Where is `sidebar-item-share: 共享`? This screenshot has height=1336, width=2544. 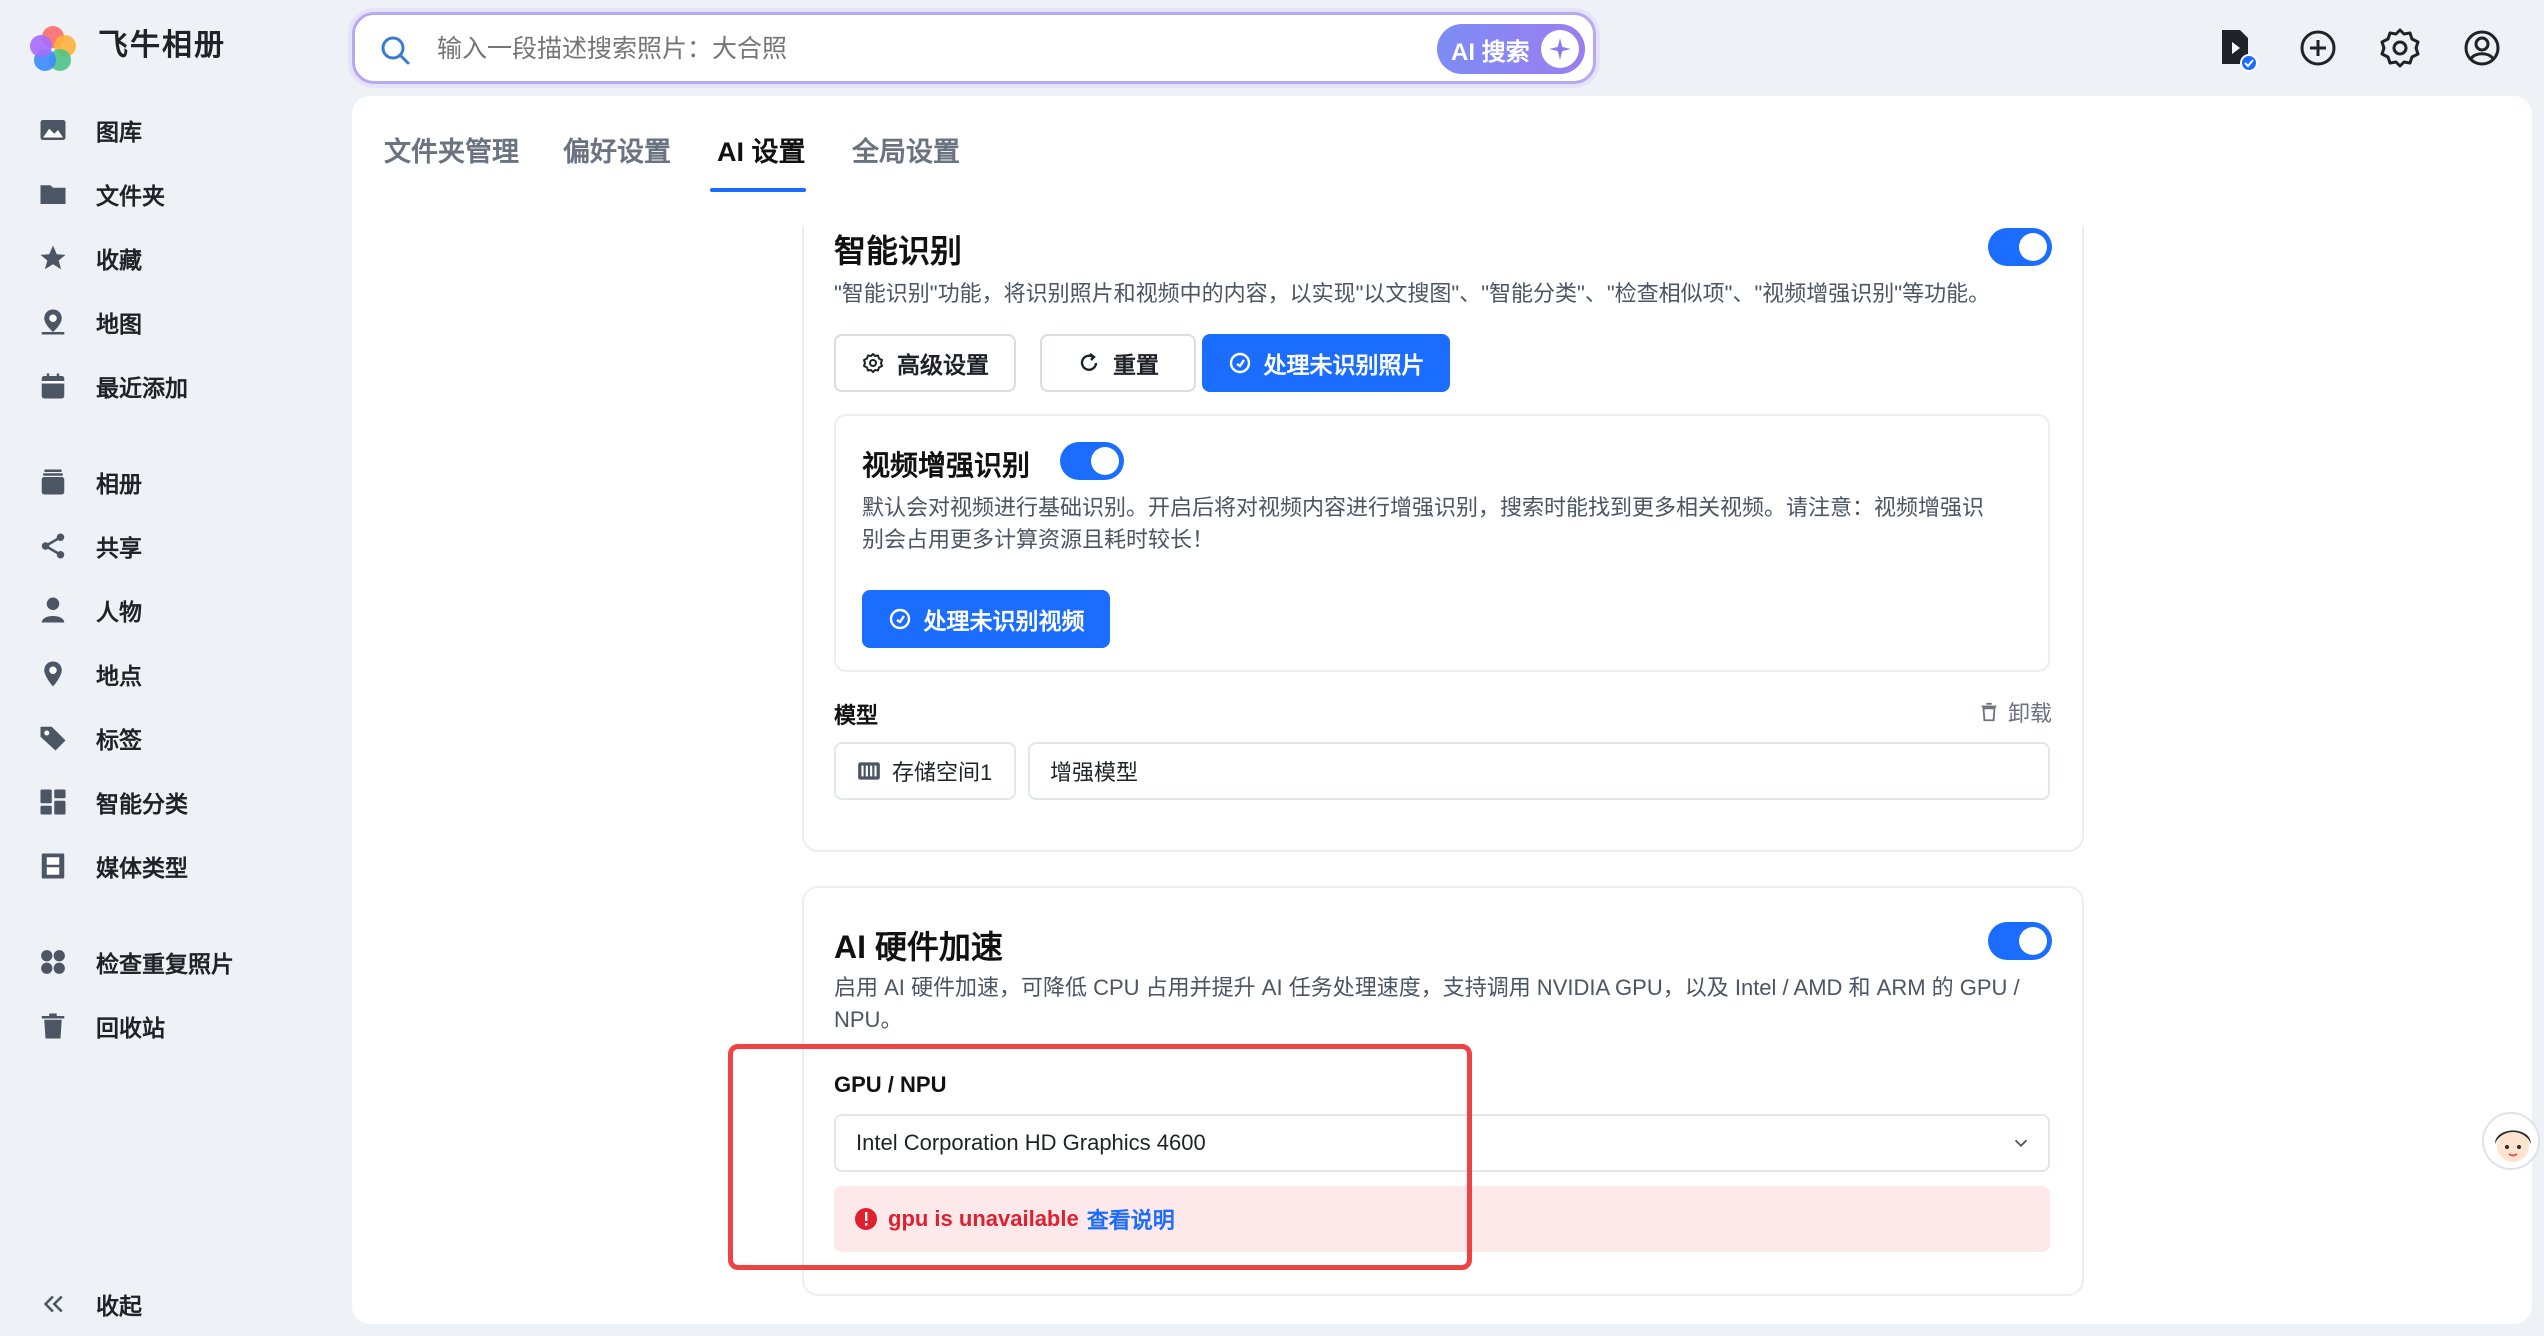 sidebar-item-share: 共享 is located at coordinates (89, 546).